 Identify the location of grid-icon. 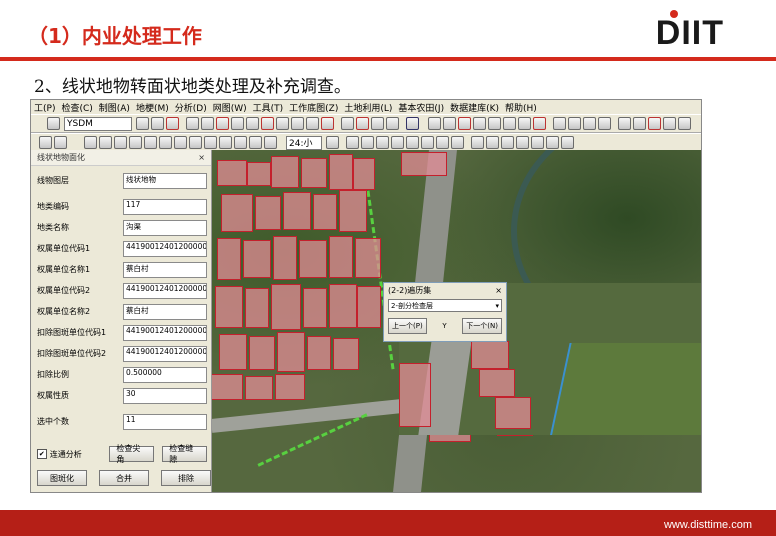
(240, 142).